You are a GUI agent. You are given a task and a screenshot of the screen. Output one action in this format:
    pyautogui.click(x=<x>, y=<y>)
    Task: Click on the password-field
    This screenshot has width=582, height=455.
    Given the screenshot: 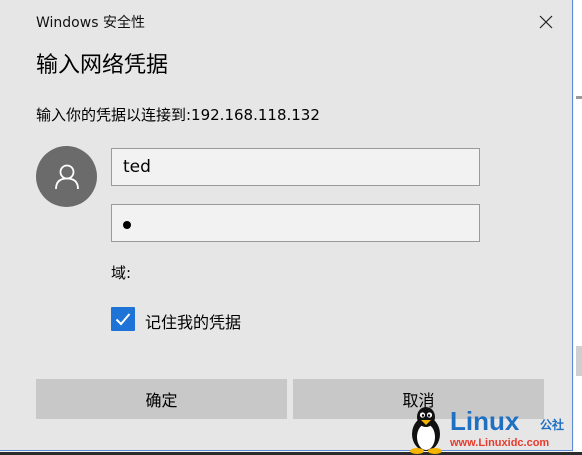 What is the action you would take?
    pyautogui.click(x=295, y=223)
    